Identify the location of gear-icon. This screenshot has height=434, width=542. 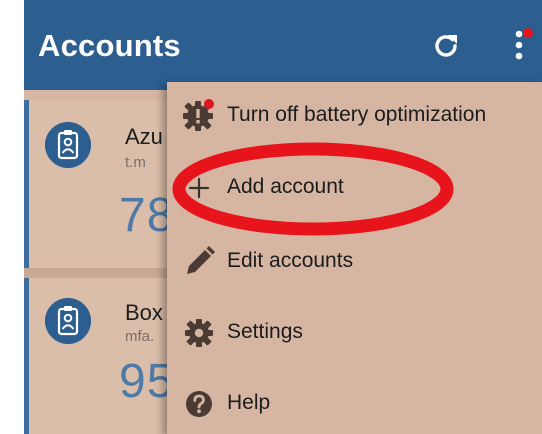
(199, 333).